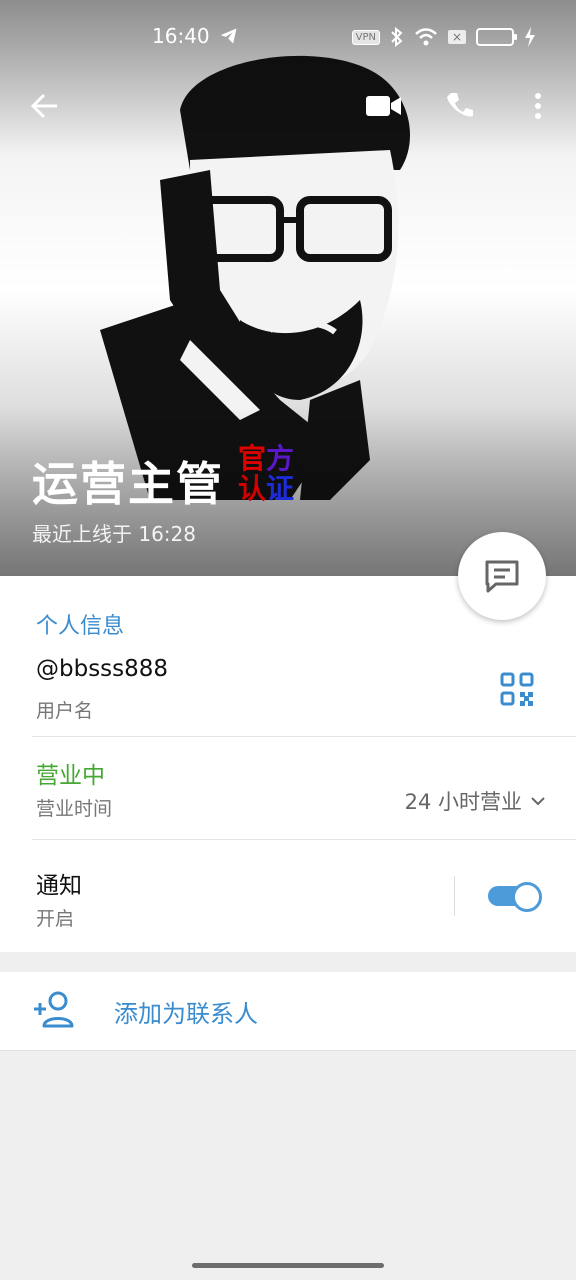 This screenshot has height=1280, width=576. I want to click on qr-code-icon, so click(517, 689).